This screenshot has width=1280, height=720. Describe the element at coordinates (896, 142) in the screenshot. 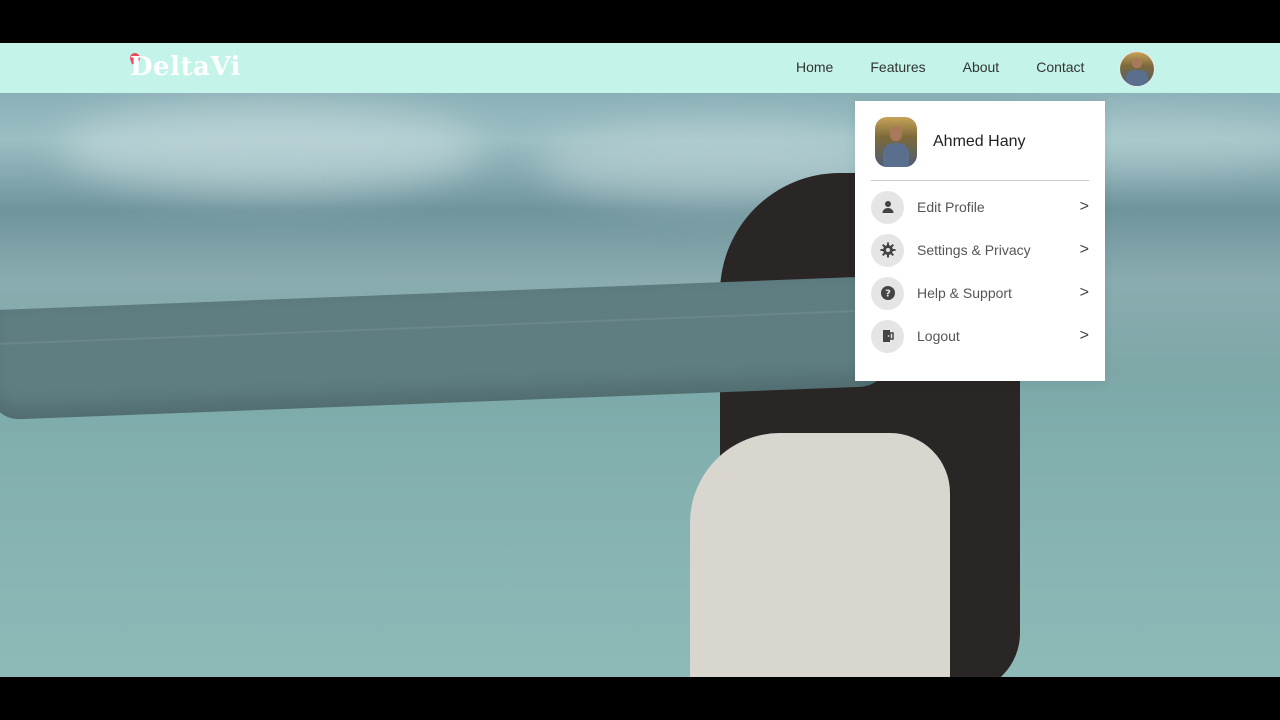

I see `user-avatar` at that location.